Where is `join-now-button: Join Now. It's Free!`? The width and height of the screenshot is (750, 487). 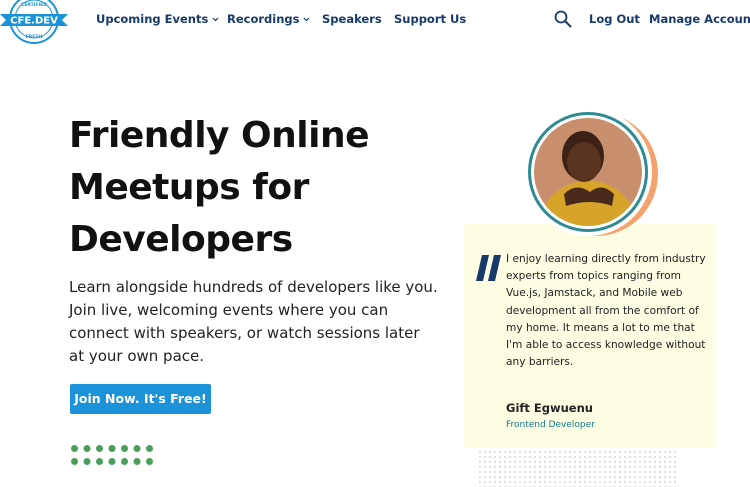 join-now-button: Join Now. It's Free! is located at coordinates (140, 399).